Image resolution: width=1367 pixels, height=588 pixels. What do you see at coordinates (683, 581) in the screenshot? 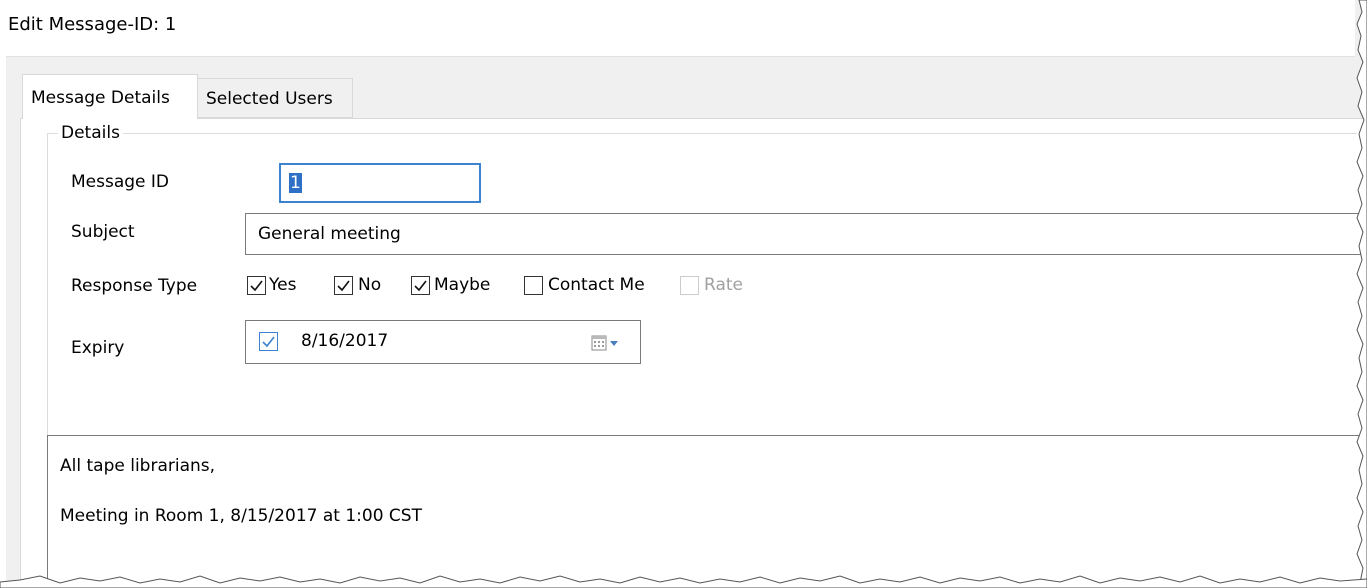
I see `torn-edge-bottom` at bounding box center [683, 581].